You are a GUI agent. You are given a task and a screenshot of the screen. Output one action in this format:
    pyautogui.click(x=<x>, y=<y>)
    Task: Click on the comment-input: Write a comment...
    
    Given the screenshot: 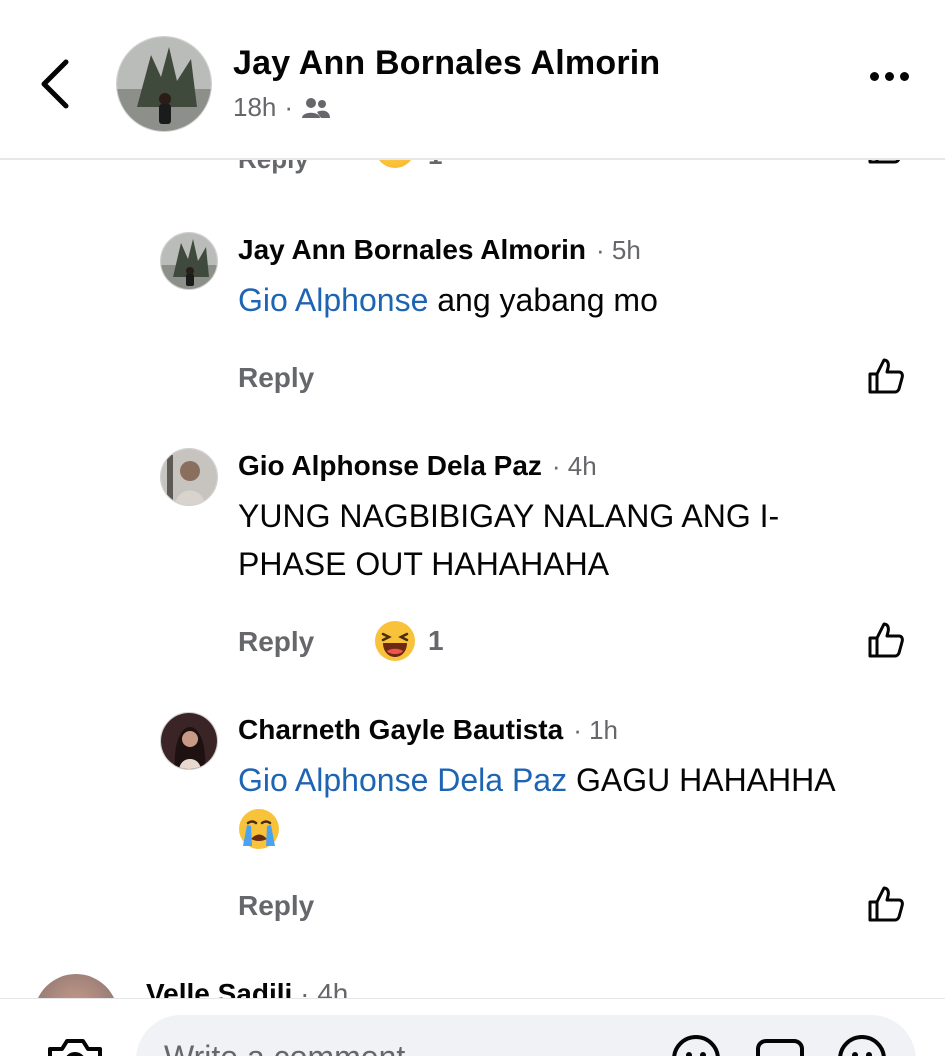 What is the action you would take?
    pyautogui.click(x=526, y=1035)
    